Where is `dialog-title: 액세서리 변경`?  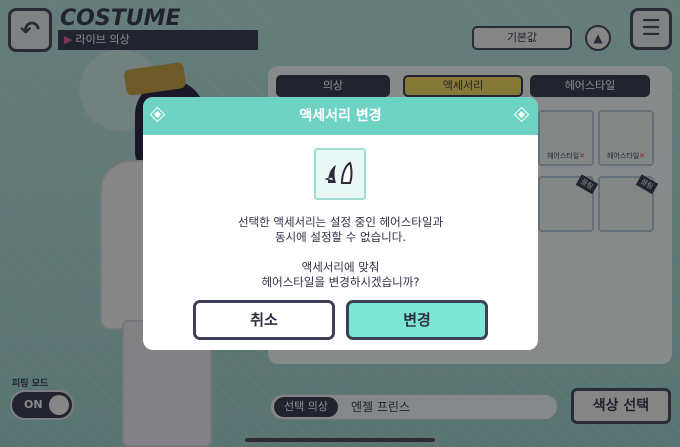
dialog-title: 액세서리 변경 is located at coordinates (340, 116).